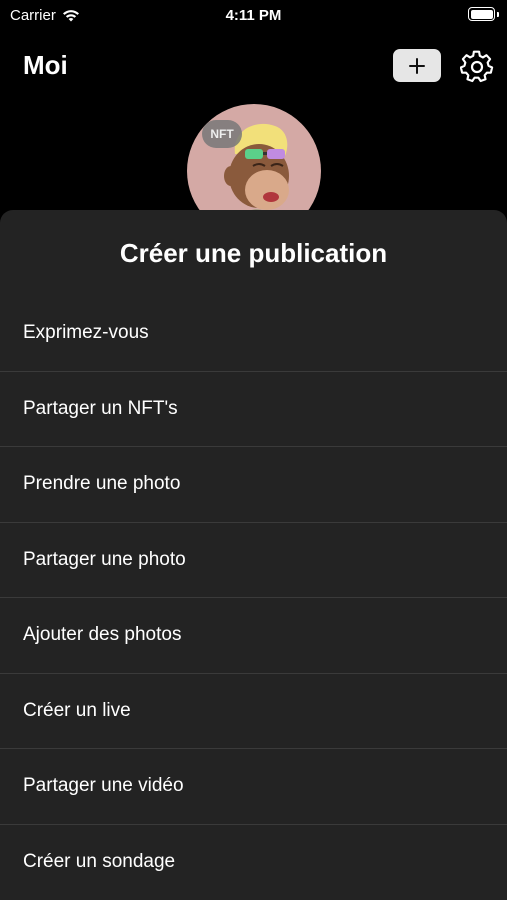 The width and height of the screenshot is (507, 900). Describe the element at coordinates (253, 409) in the screenshot. I see `action-share-nft: Partager un NFT's` at that location.